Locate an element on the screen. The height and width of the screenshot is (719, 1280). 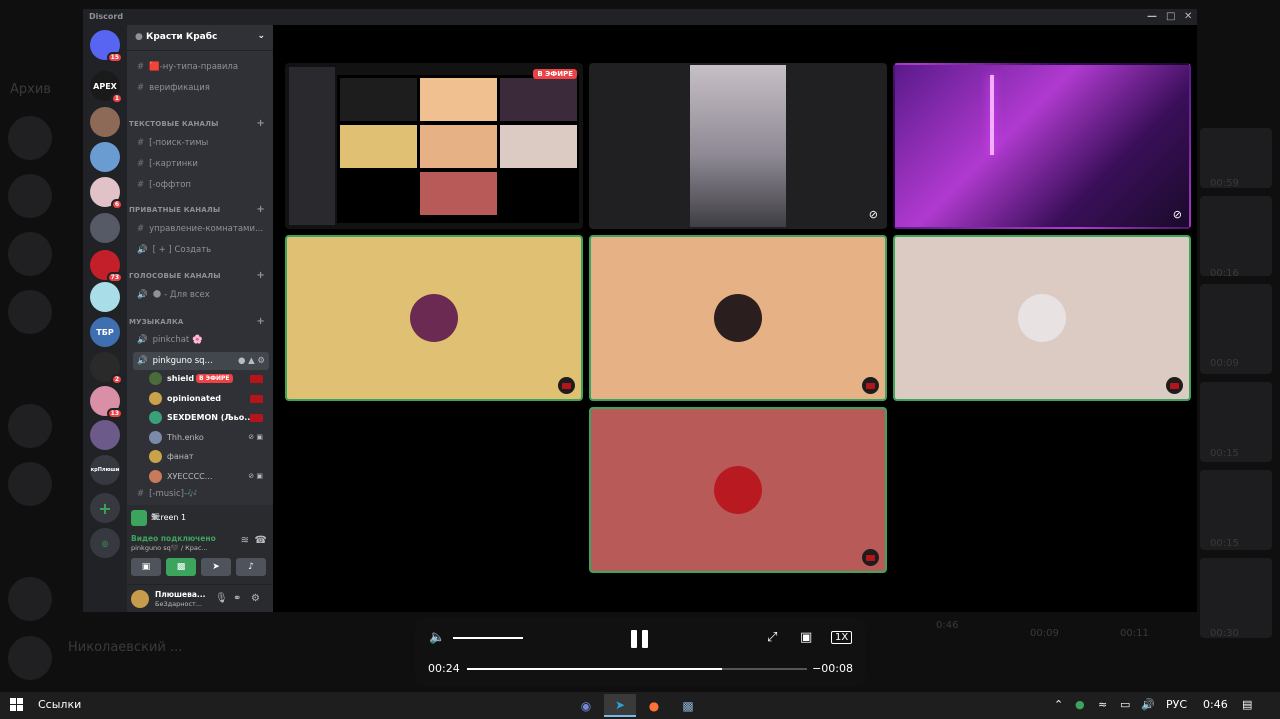
microphone-icon: 🎙 is located at coordinates (221, 598).